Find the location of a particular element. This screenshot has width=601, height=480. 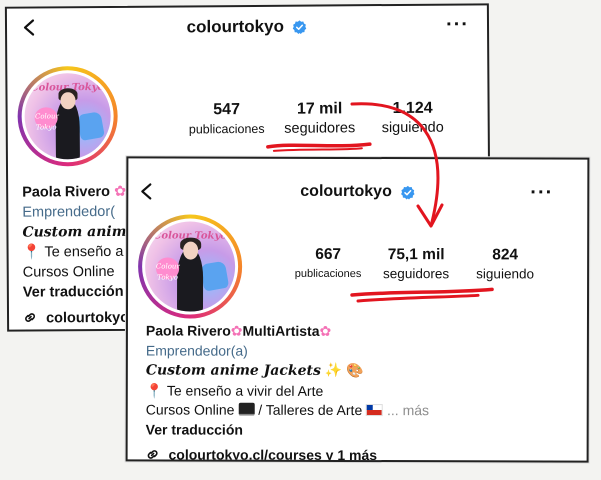

bio-line-workshops: / Talleres de Arte is located at coordinates (310, 410).